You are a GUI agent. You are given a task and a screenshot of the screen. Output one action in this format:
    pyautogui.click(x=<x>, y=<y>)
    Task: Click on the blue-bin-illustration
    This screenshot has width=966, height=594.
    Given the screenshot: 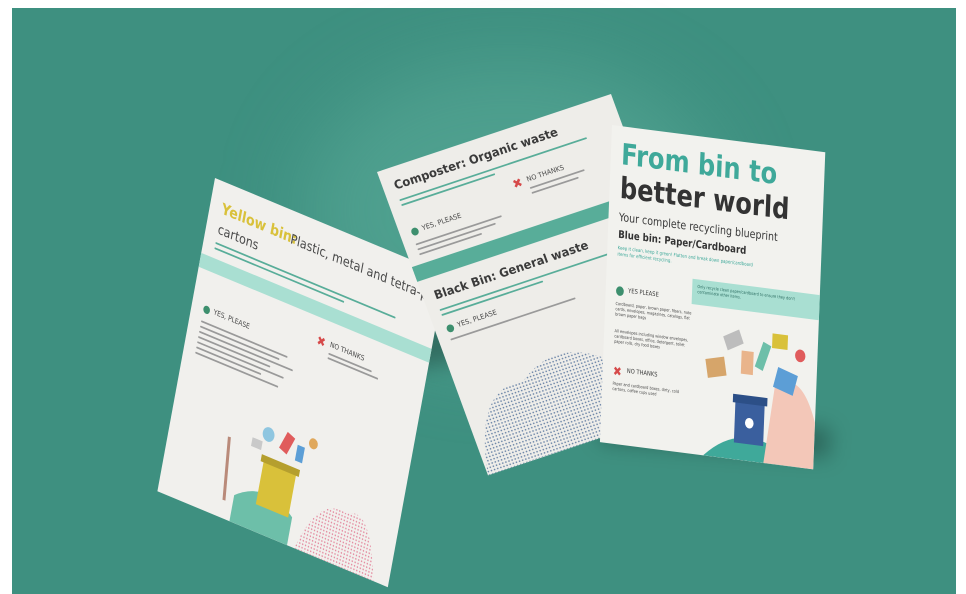 What is the action you would take?
    pyautogui.click(x=759, y=399)
    